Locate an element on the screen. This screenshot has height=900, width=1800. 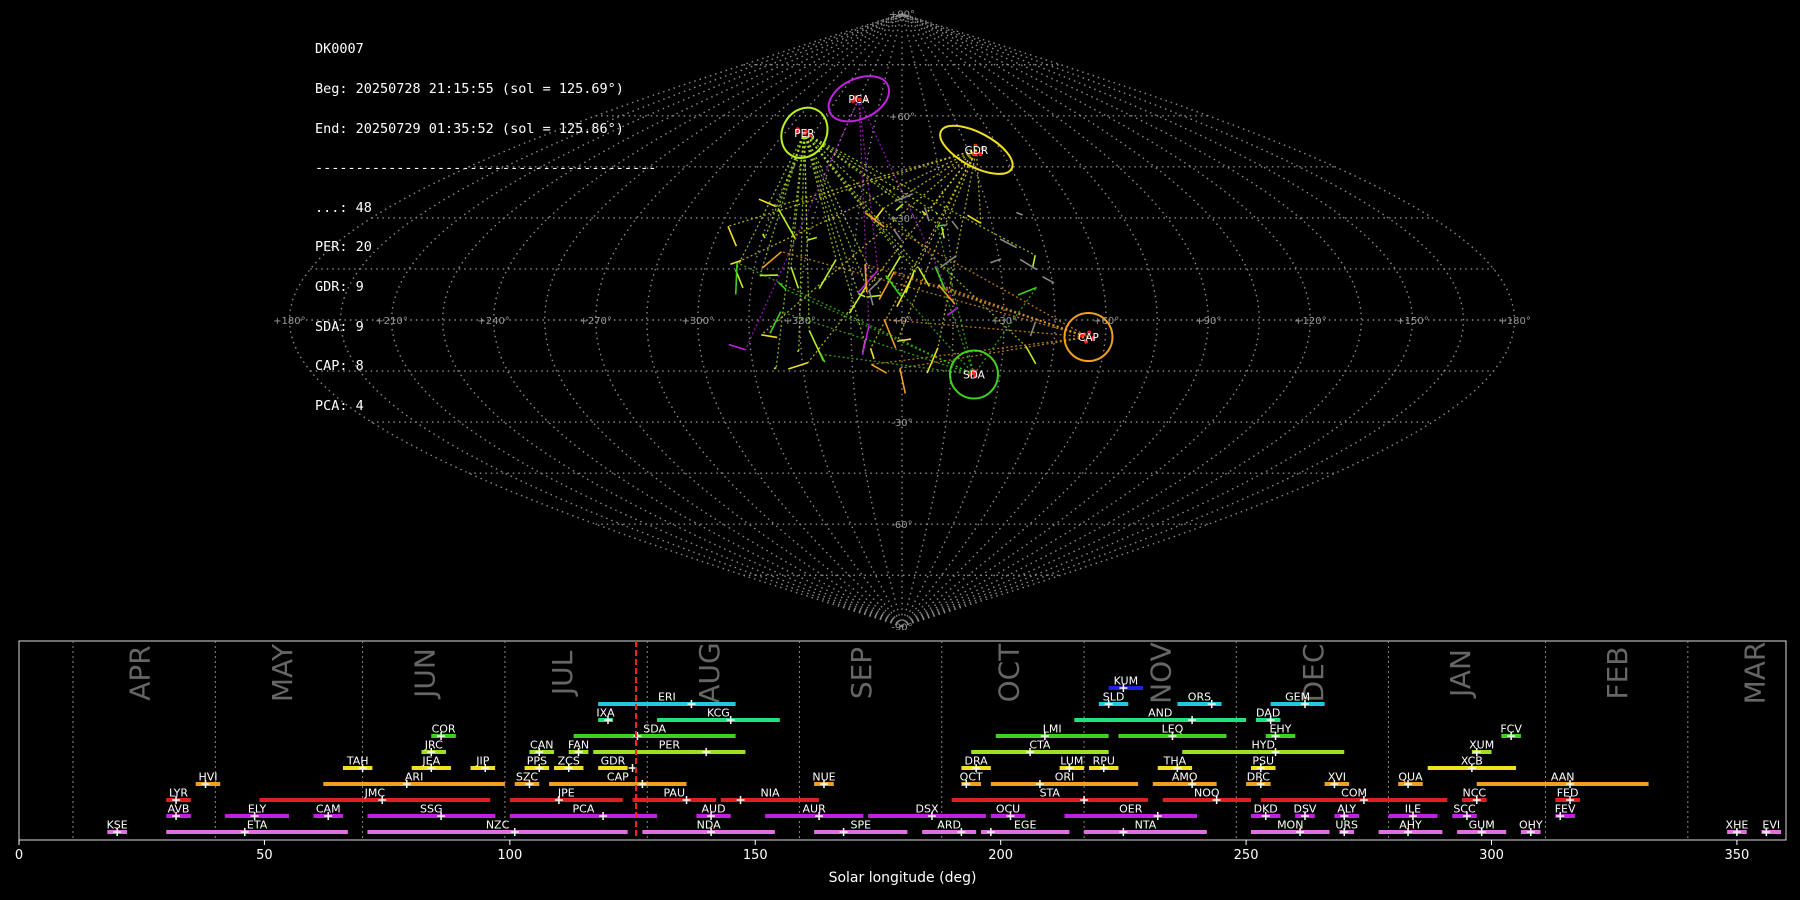
month-label: SEP is located at coordinates (861, 673).